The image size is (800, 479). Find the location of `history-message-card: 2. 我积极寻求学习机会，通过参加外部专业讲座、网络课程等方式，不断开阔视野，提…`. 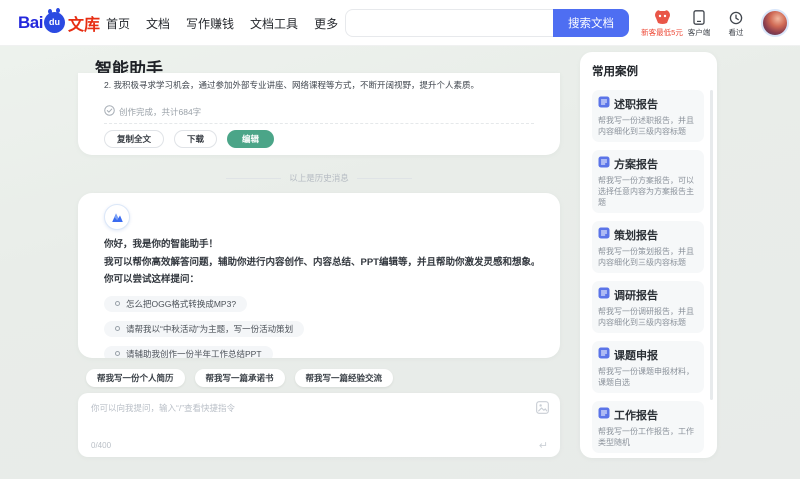

history-message-card: 2. 我积极寻求学习机会，通过参加外部专业讲座、网络课程等方式，不断开阔视野，提… is located at coordinates (319, 114).